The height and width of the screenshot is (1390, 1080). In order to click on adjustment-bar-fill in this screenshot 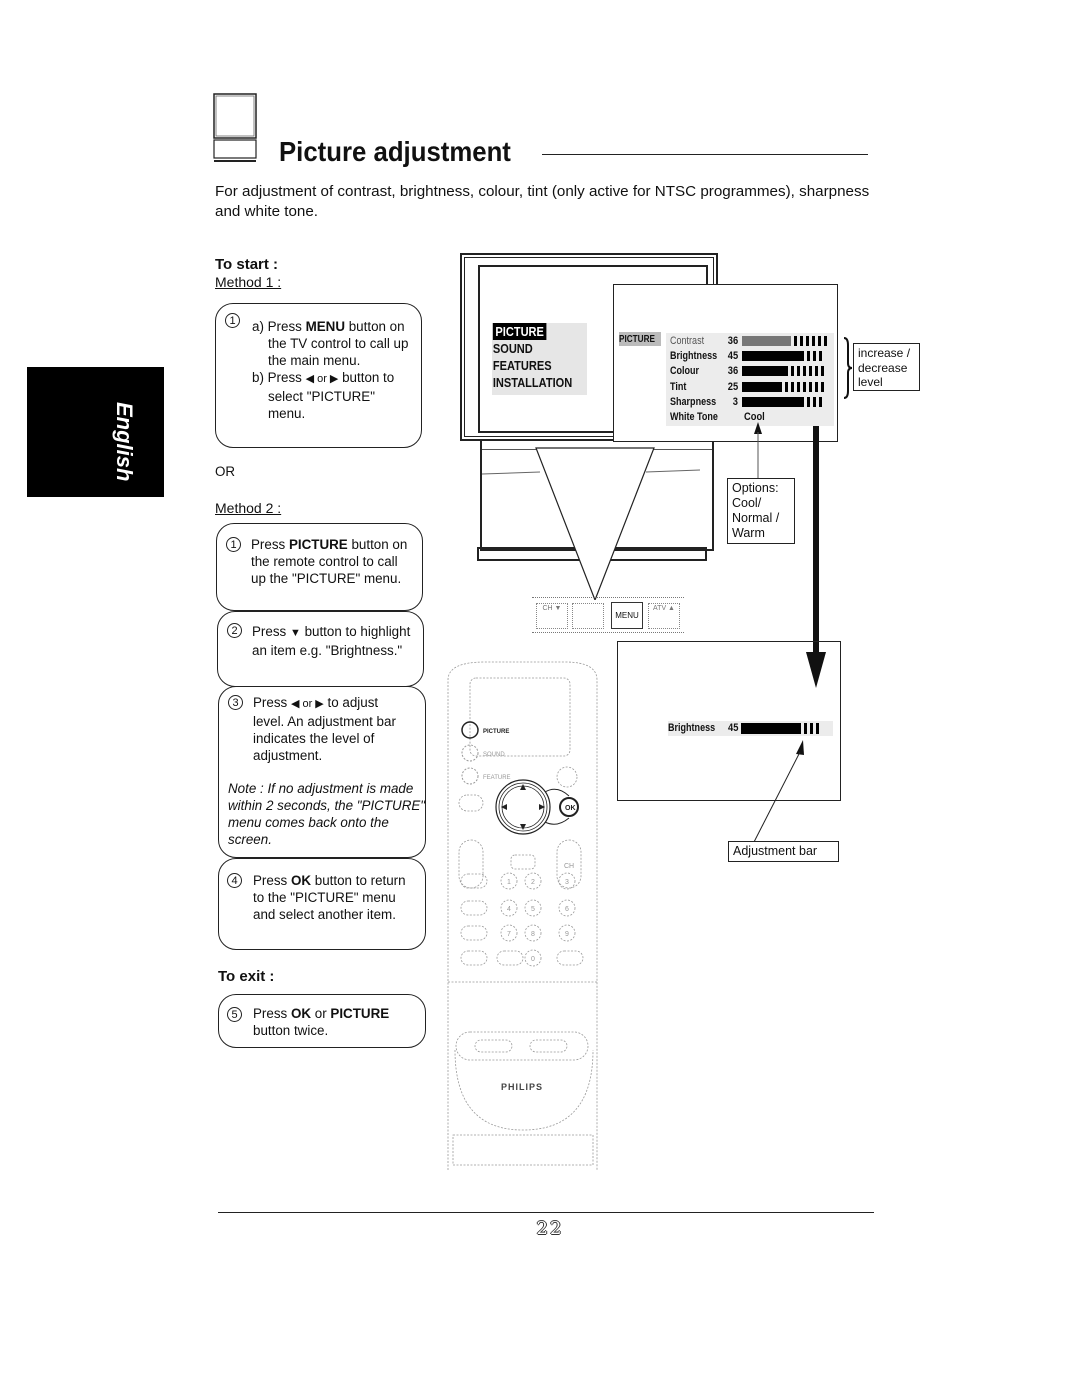, I will do `click(771, 728)`.